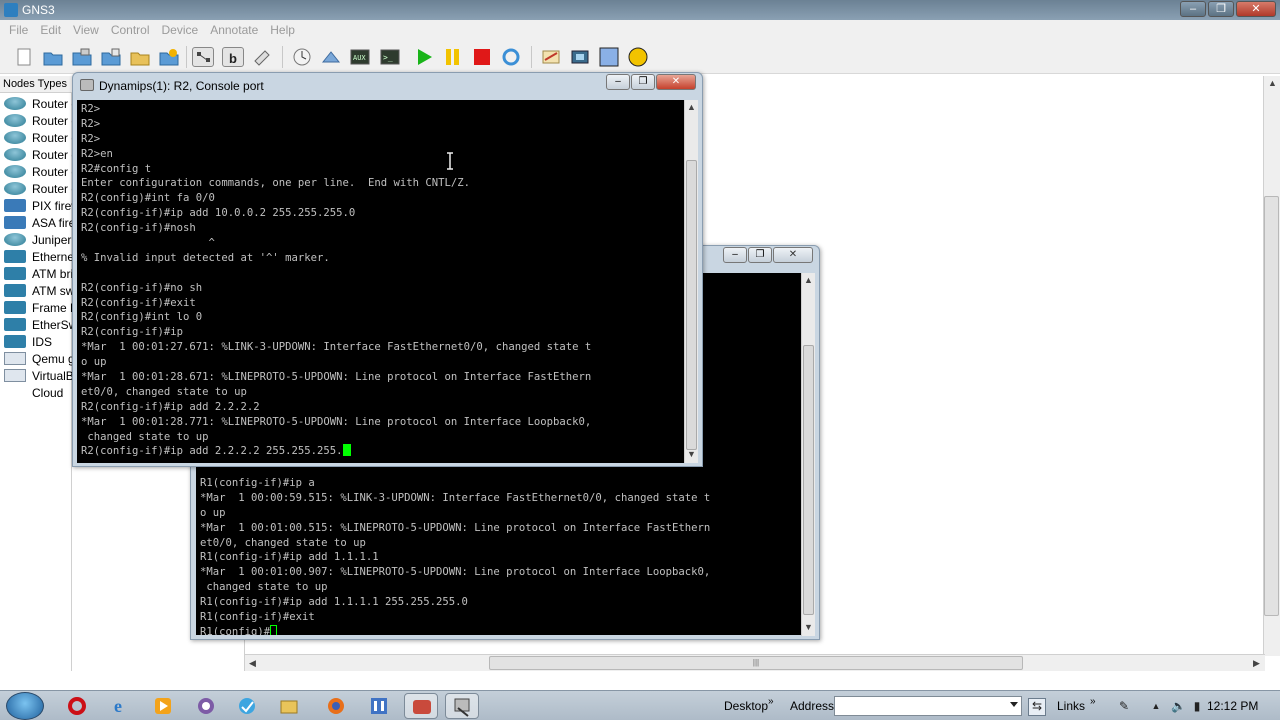 Image resolution: width=1280 pixels, height=720 pixels. I want to click on r2-console-scrollbar: ▲ ▼, so click(691, 281).